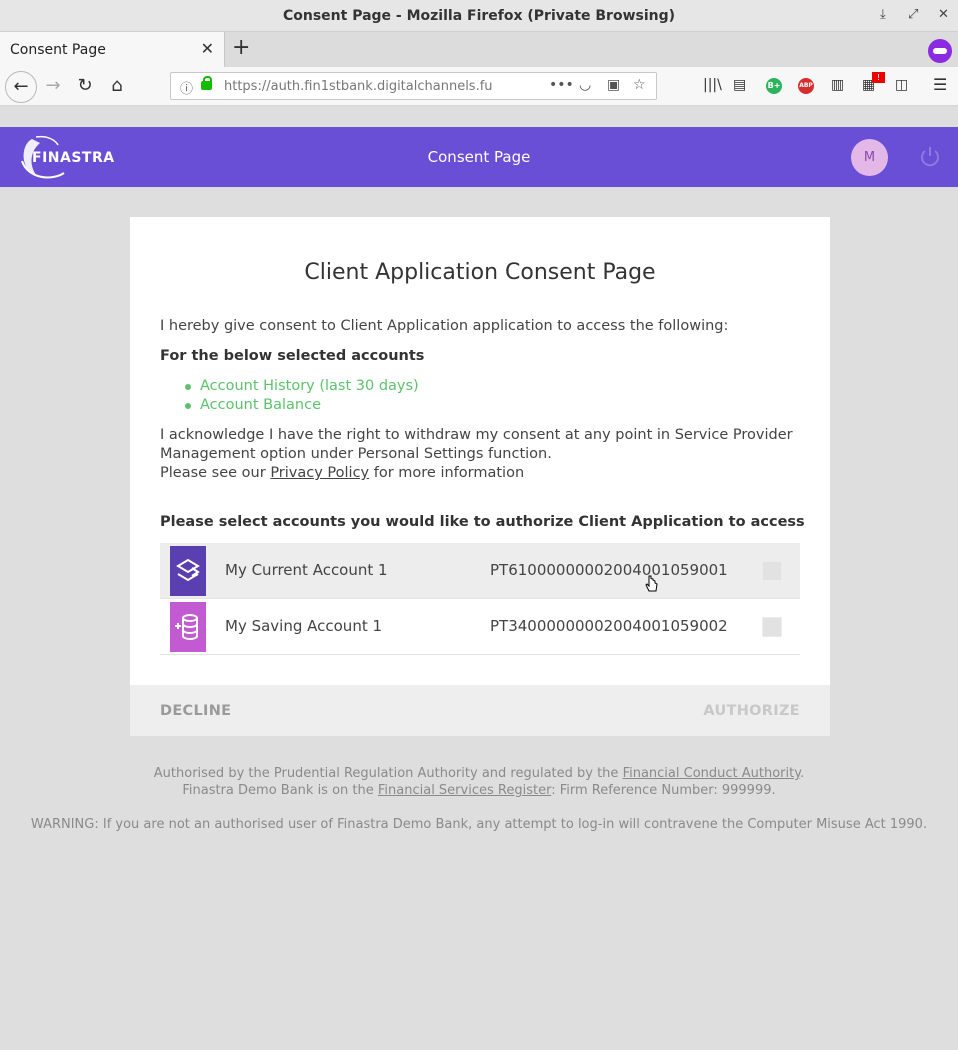  What do you see at coordinates (302, 405) in the screenshot?
I see `permission-item: Account Balance` at bounding box center [302, 405].